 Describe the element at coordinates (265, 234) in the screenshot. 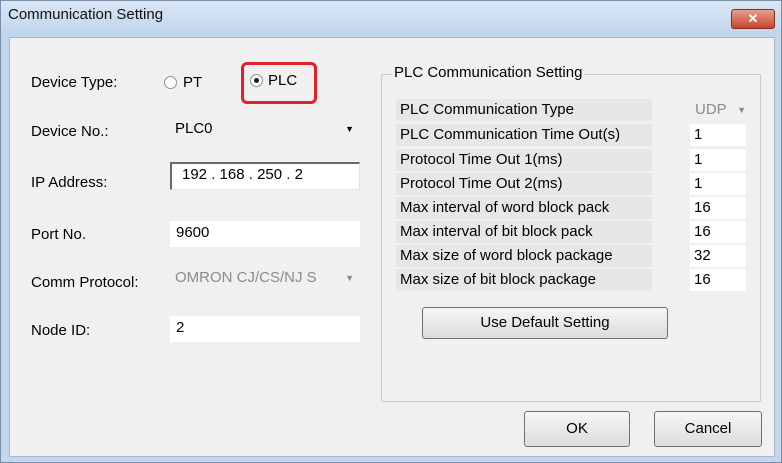

I see `port-no-input: 9600` at that location.